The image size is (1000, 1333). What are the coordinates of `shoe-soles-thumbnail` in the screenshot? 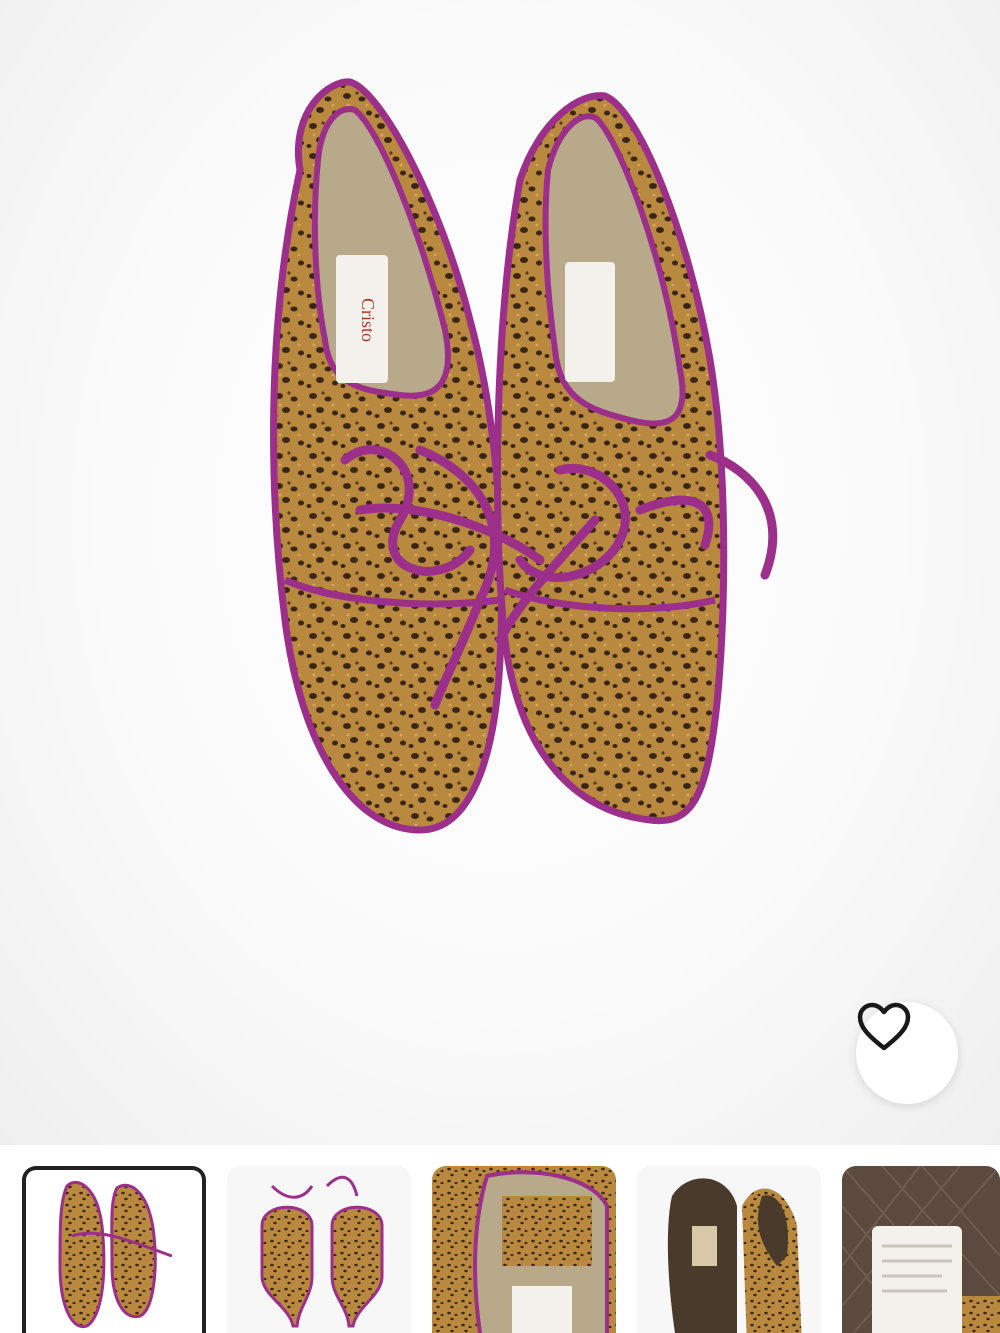 It's located at (729, 1249).